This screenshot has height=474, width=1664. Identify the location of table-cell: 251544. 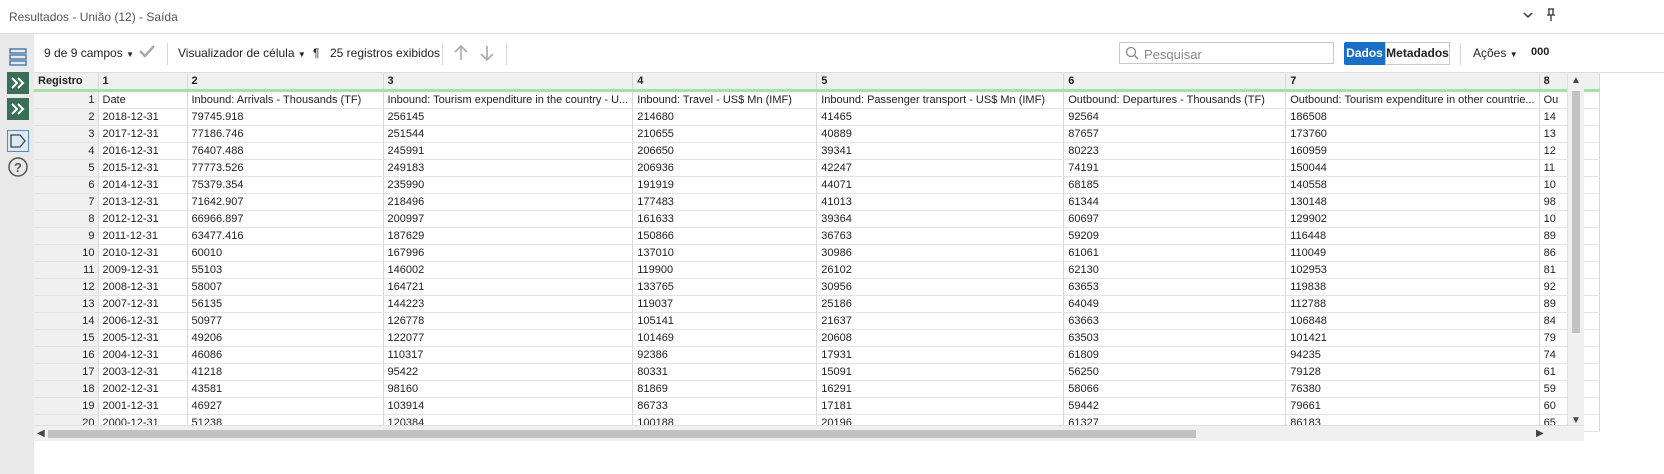
(508, 134).